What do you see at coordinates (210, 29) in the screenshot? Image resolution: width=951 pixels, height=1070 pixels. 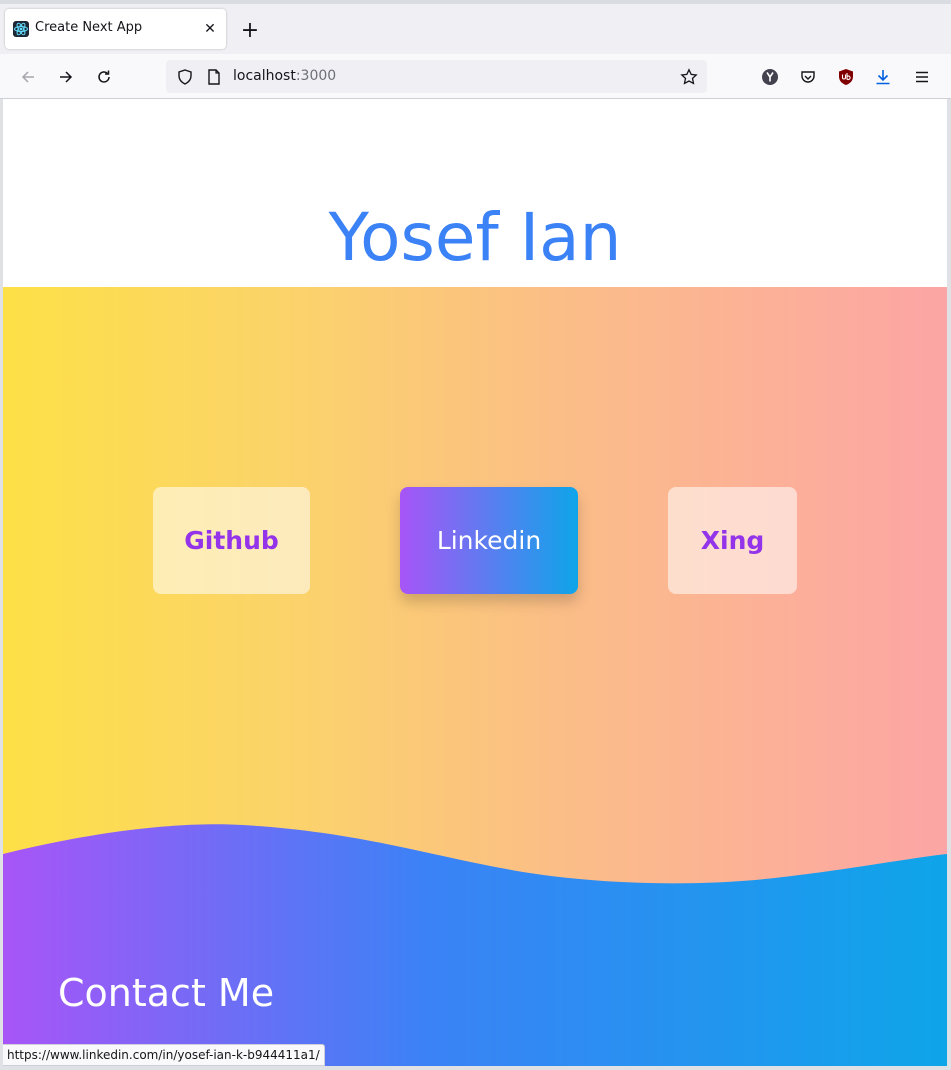 I see `tab-close-icon: ✕` at bounding box center [210, 29].